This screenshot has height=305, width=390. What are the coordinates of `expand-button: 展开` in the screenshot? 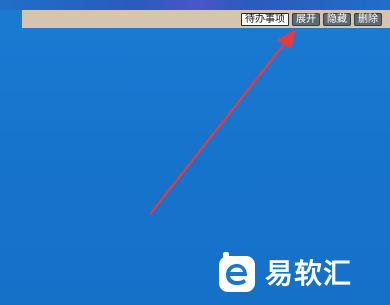 It's located at (306, 19).